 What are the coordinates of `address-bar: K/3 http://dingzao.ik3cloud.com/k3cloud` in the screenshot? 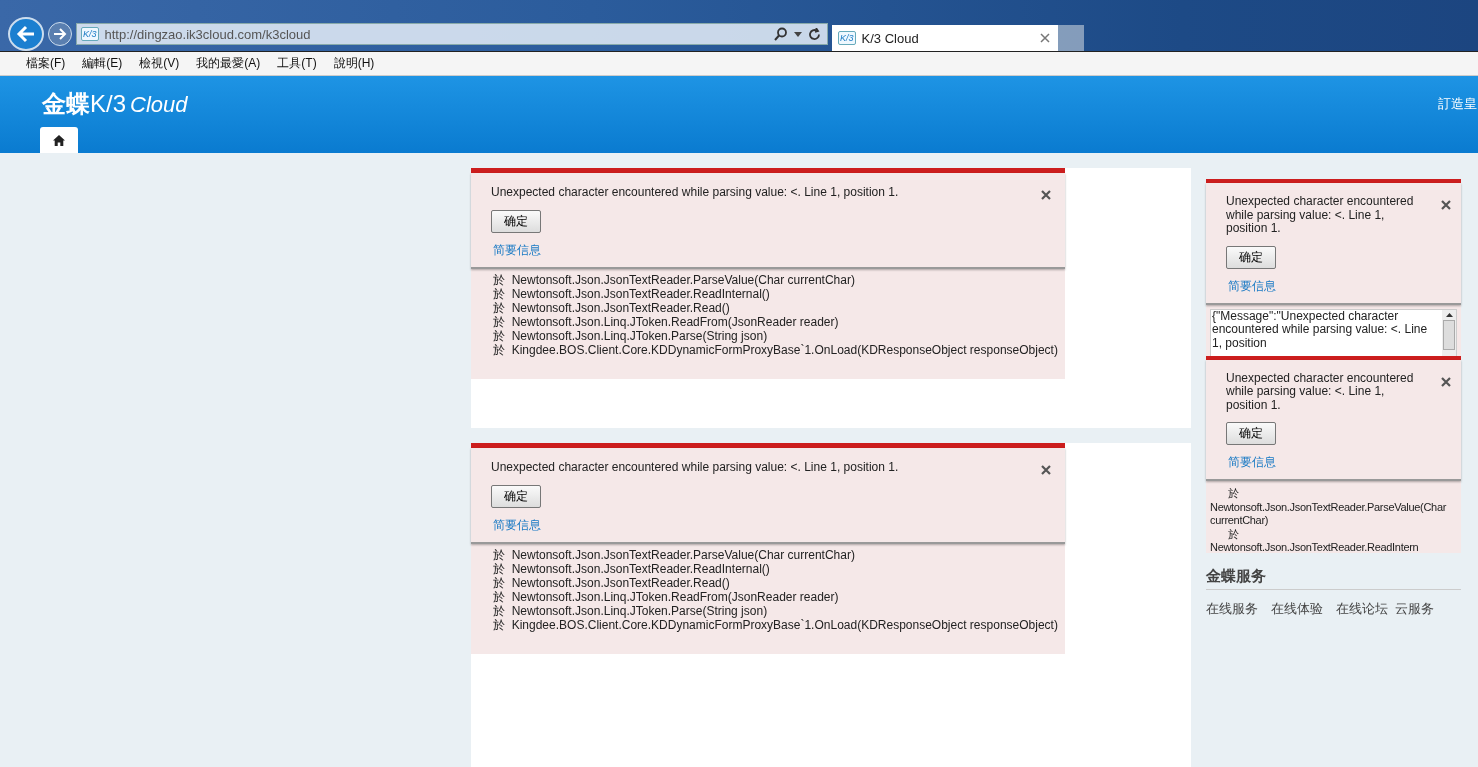 It's located at (452, 34).